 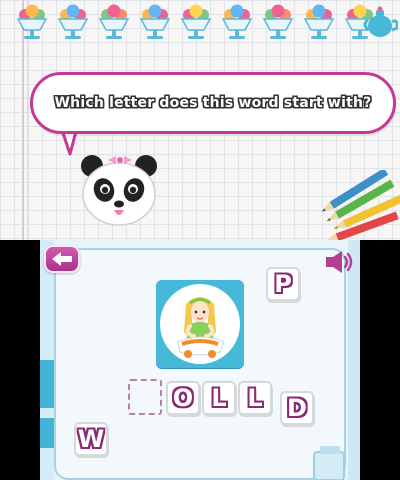 I want to click on letter-choice-tile: P, so click(x=283, y=284).